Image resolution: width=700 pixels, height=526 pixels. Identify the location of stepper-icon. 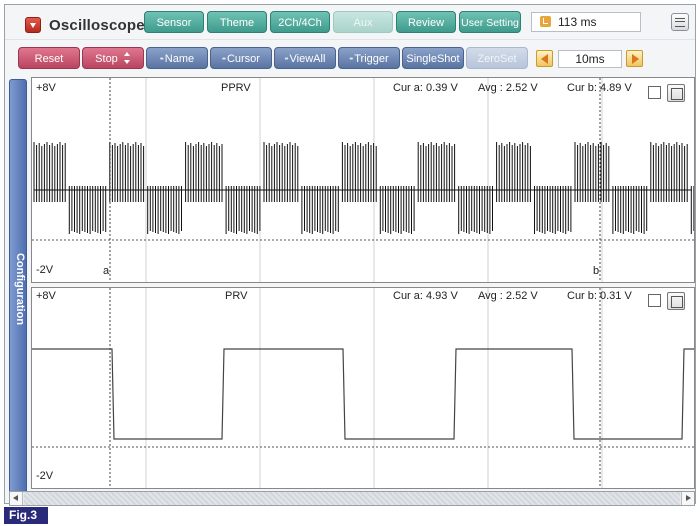
(127, 58).